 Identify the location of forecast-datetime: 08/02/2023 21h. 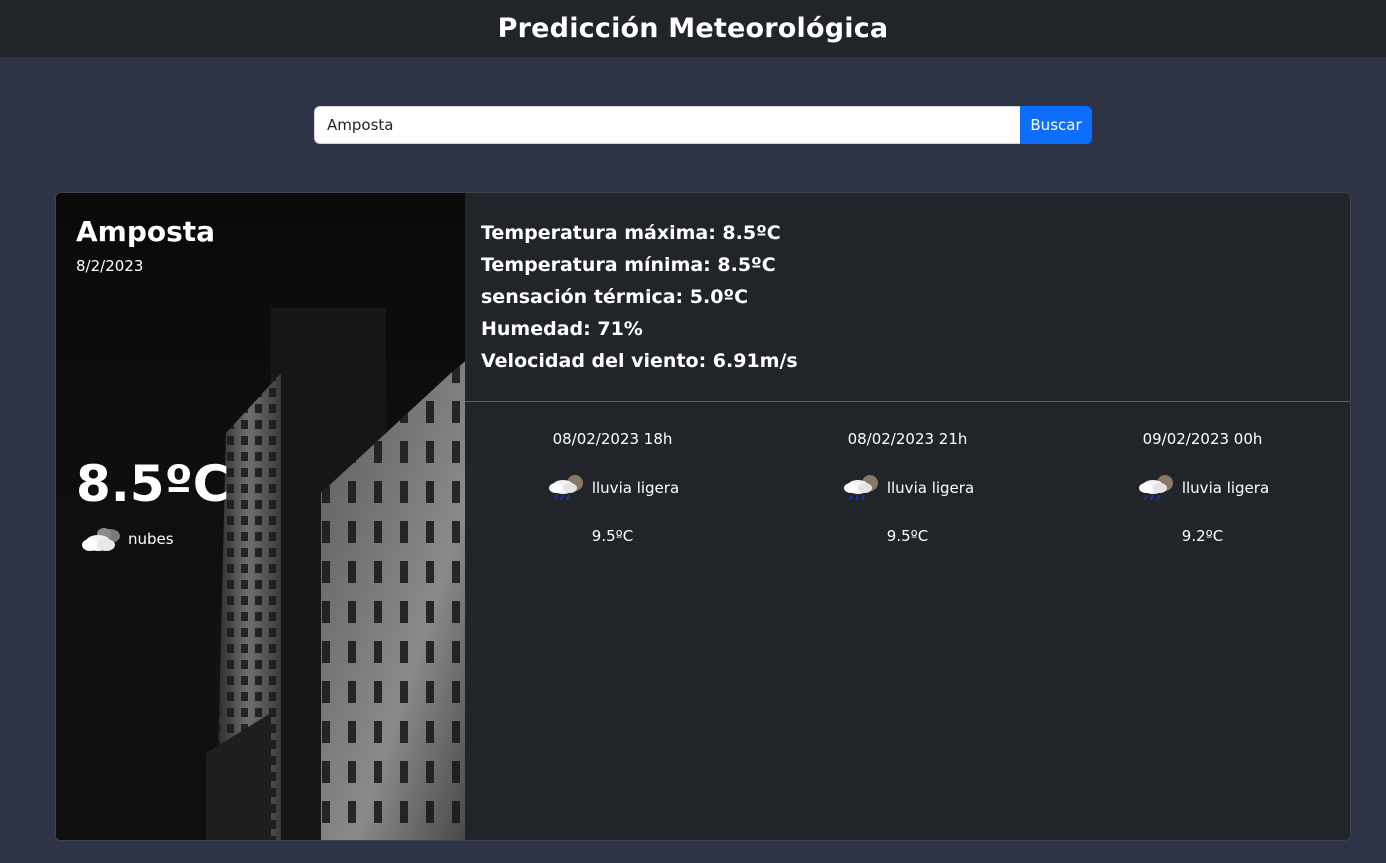
(907, 439).